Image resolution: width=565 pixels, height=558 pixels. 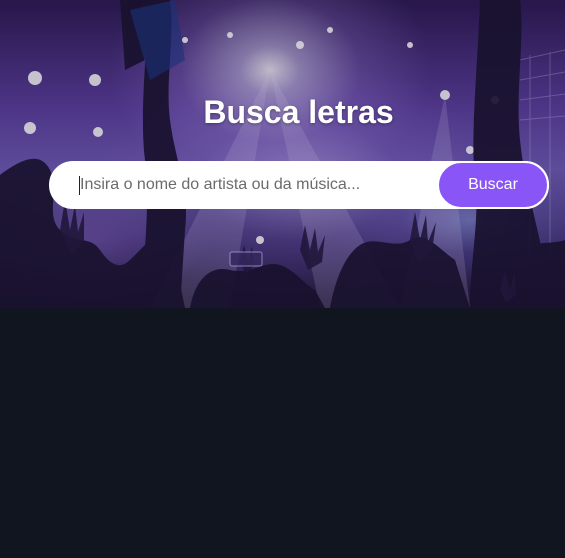 I want to click on text-cursor, so click(x=79, y=185).